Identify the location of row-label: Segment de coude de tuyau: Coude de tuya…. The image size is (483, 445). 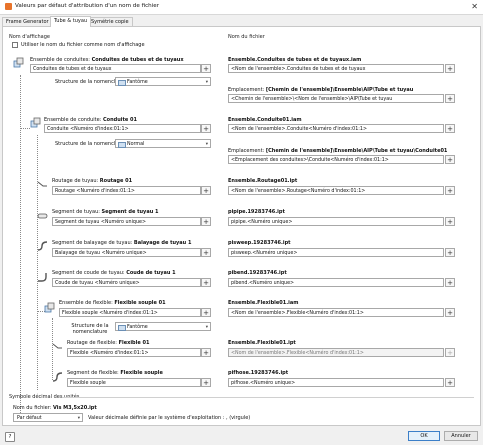
(114, 273).